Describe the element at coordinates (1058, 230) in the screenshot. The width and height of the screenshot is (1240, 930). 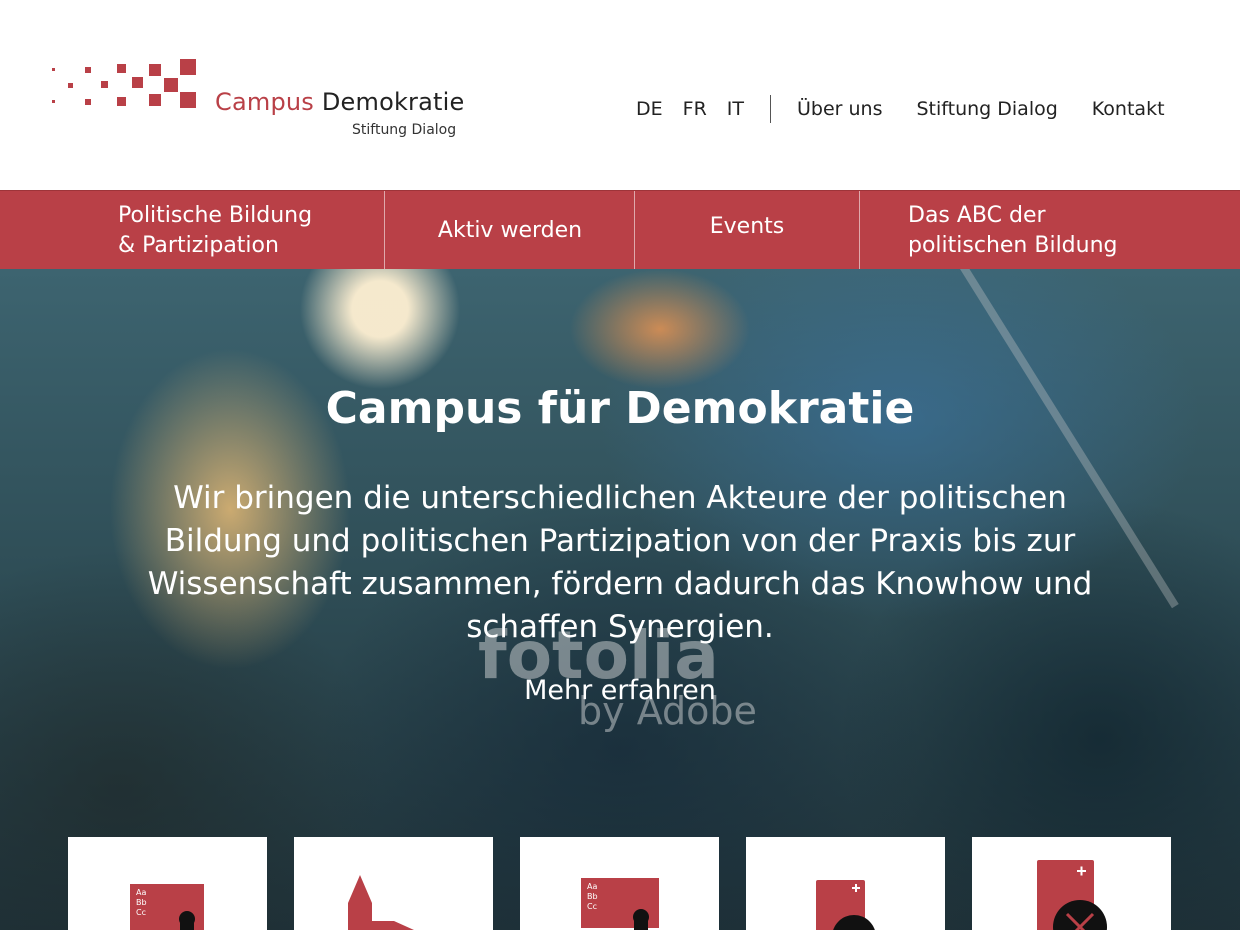
I see `nav-item-abc: Das ABC der politischen Bildung` at that location.